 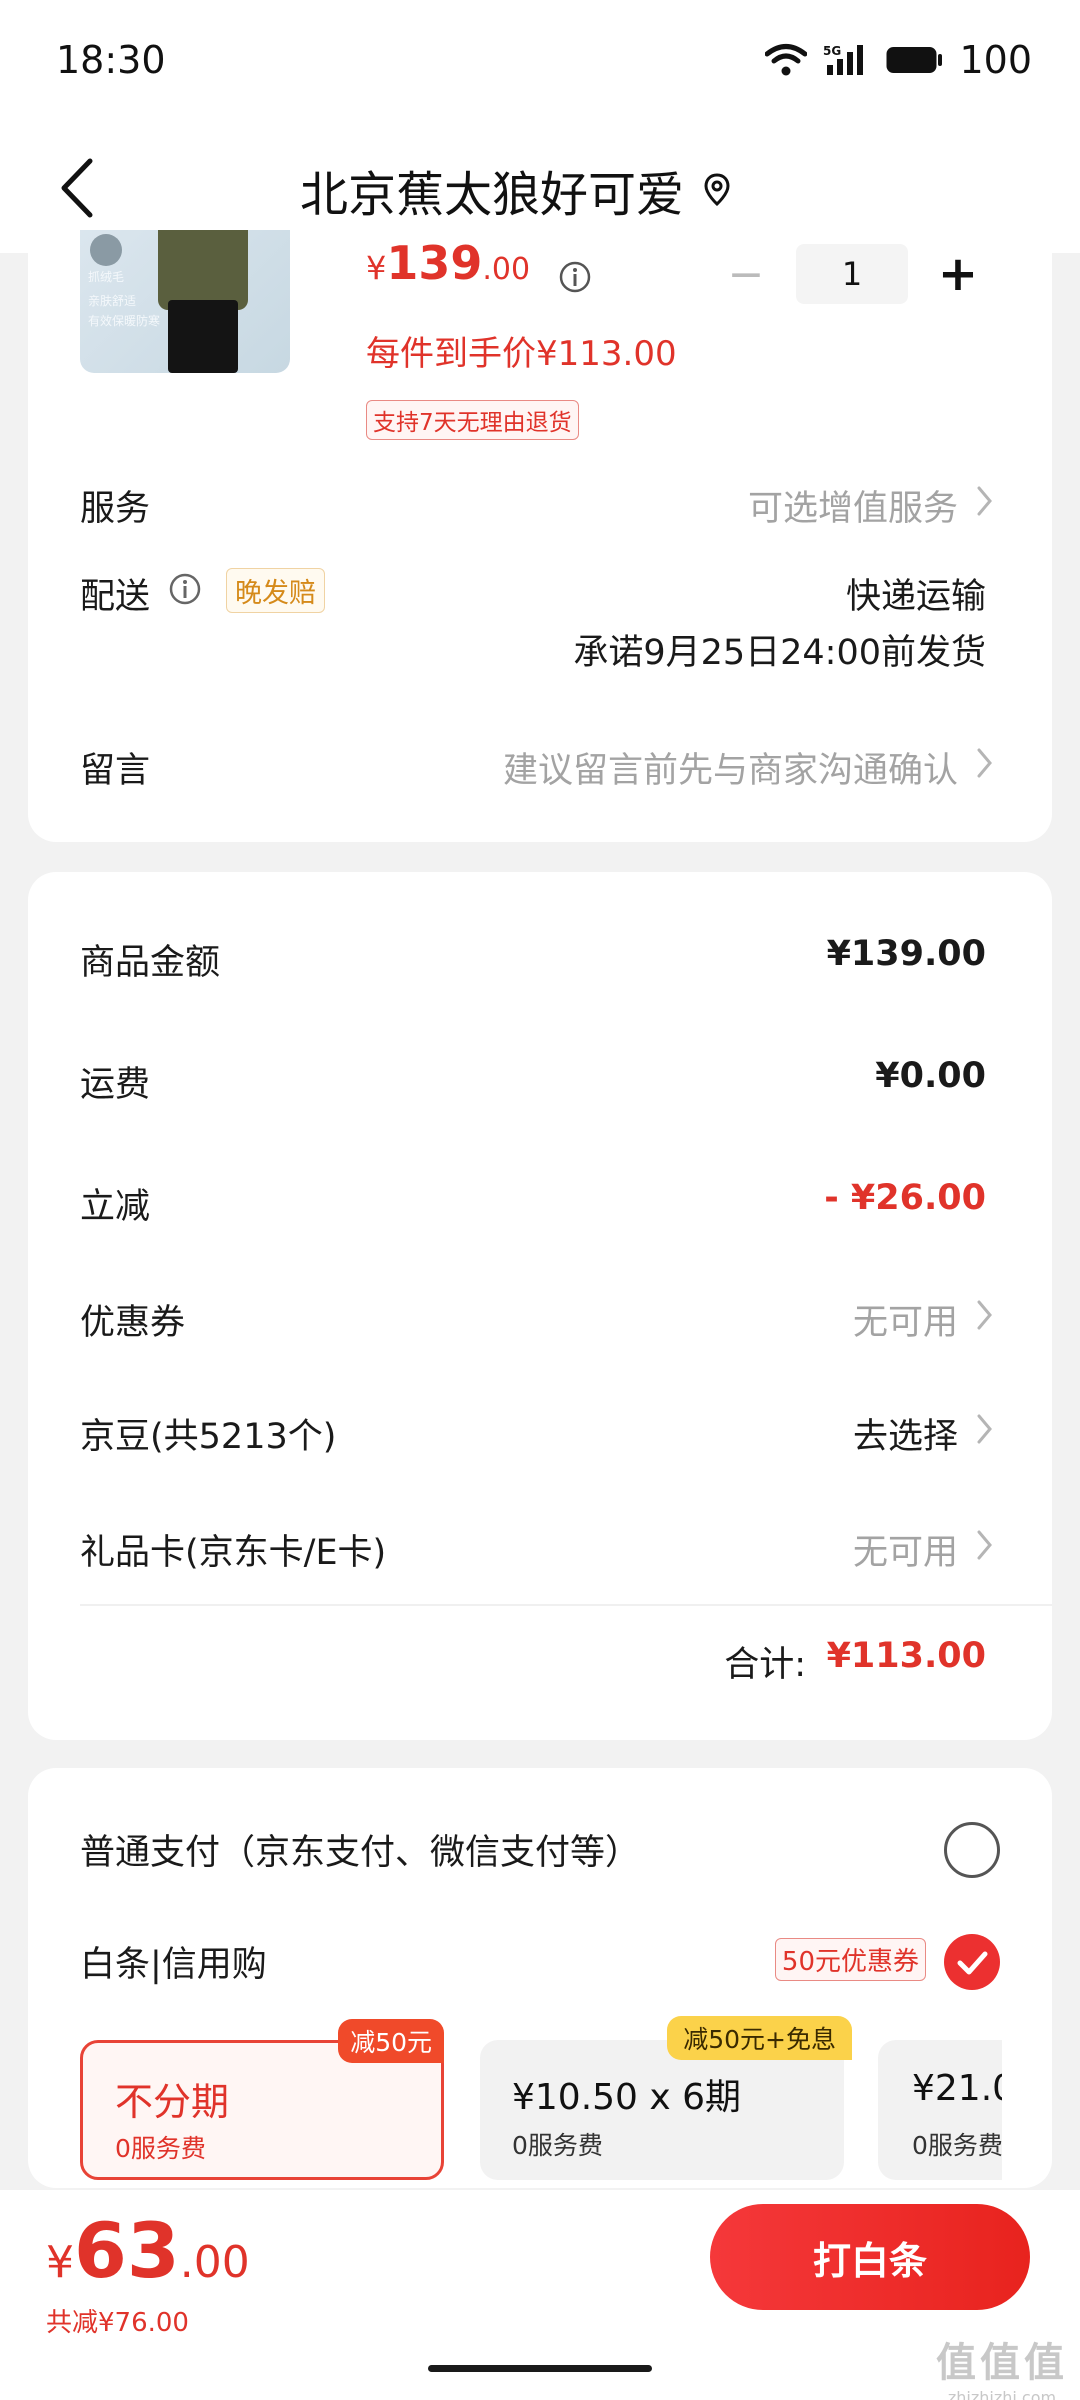 I want to click on shipping-label: 运费, so click(x=115, y=1085).